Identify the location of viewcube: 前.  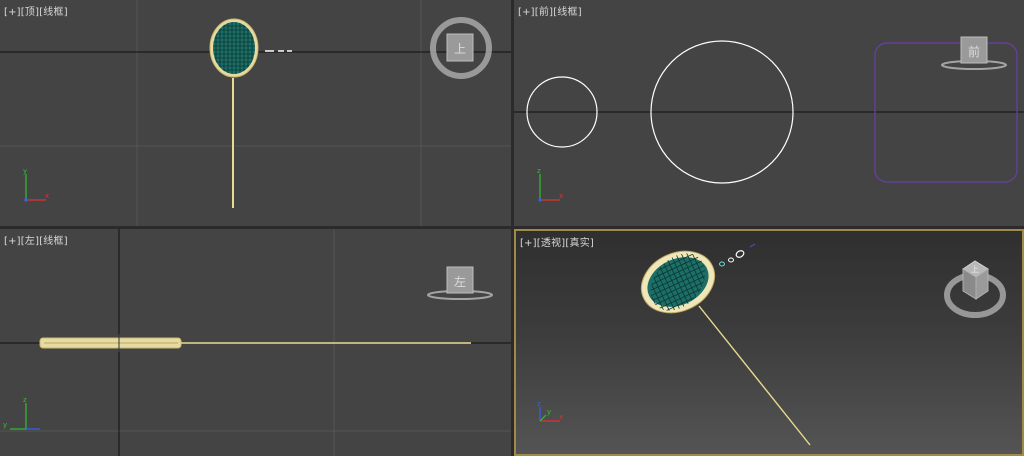
(974, 53).